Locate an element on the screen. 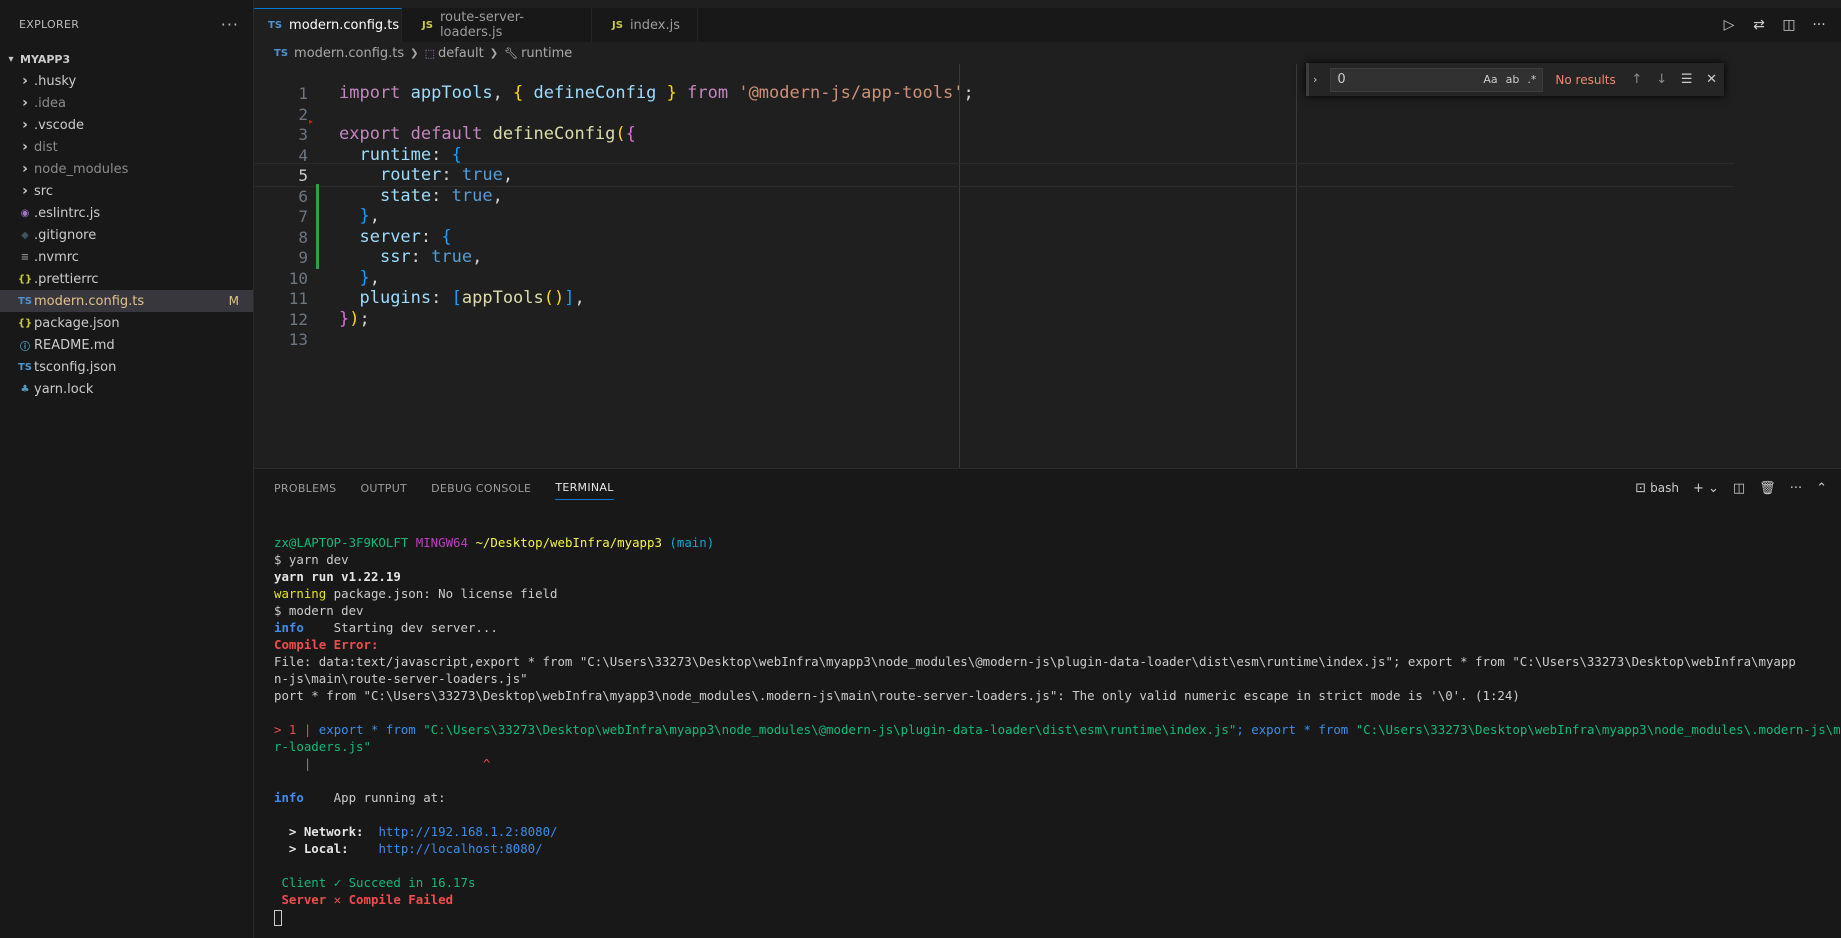 The height and width of the screenshot is (938, 1841). trash-icon: 🗑︎ is located at coordinates (1767, 488).